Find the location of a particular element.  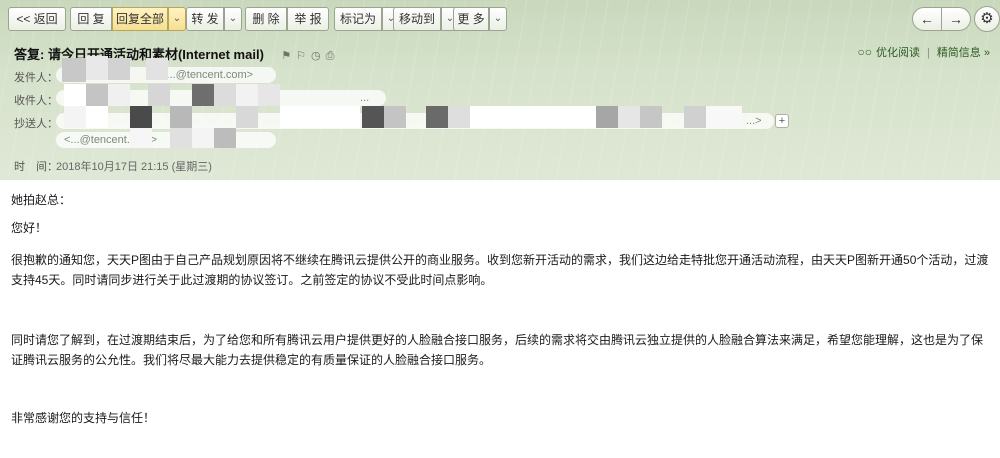

from-address: <...@tencent.com> is located at coordinates (206, 75).